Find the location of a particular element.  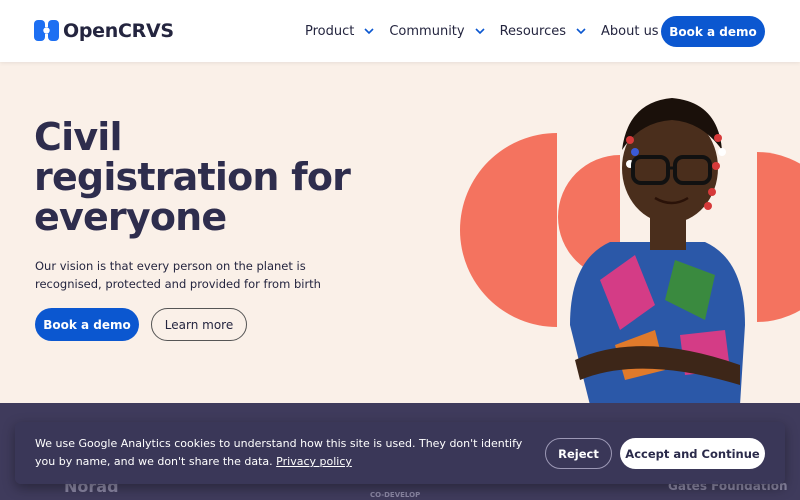

hero-title: Civil registration for everyone is located at coordinates (192, 177).